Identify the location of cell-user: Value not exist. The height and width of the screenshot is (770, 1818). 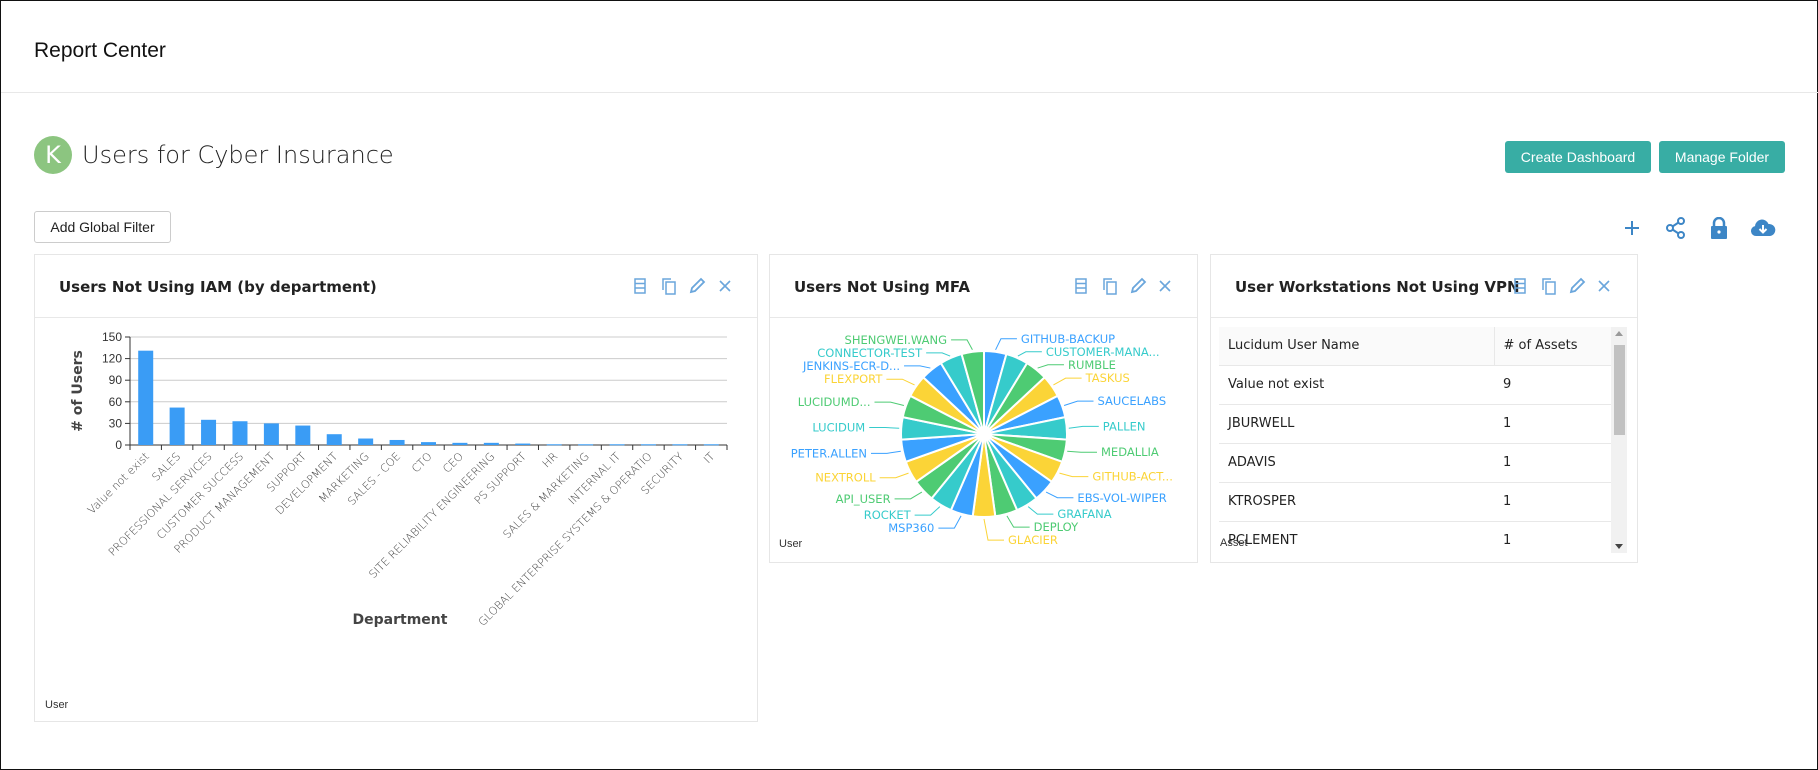
(1356, 385).